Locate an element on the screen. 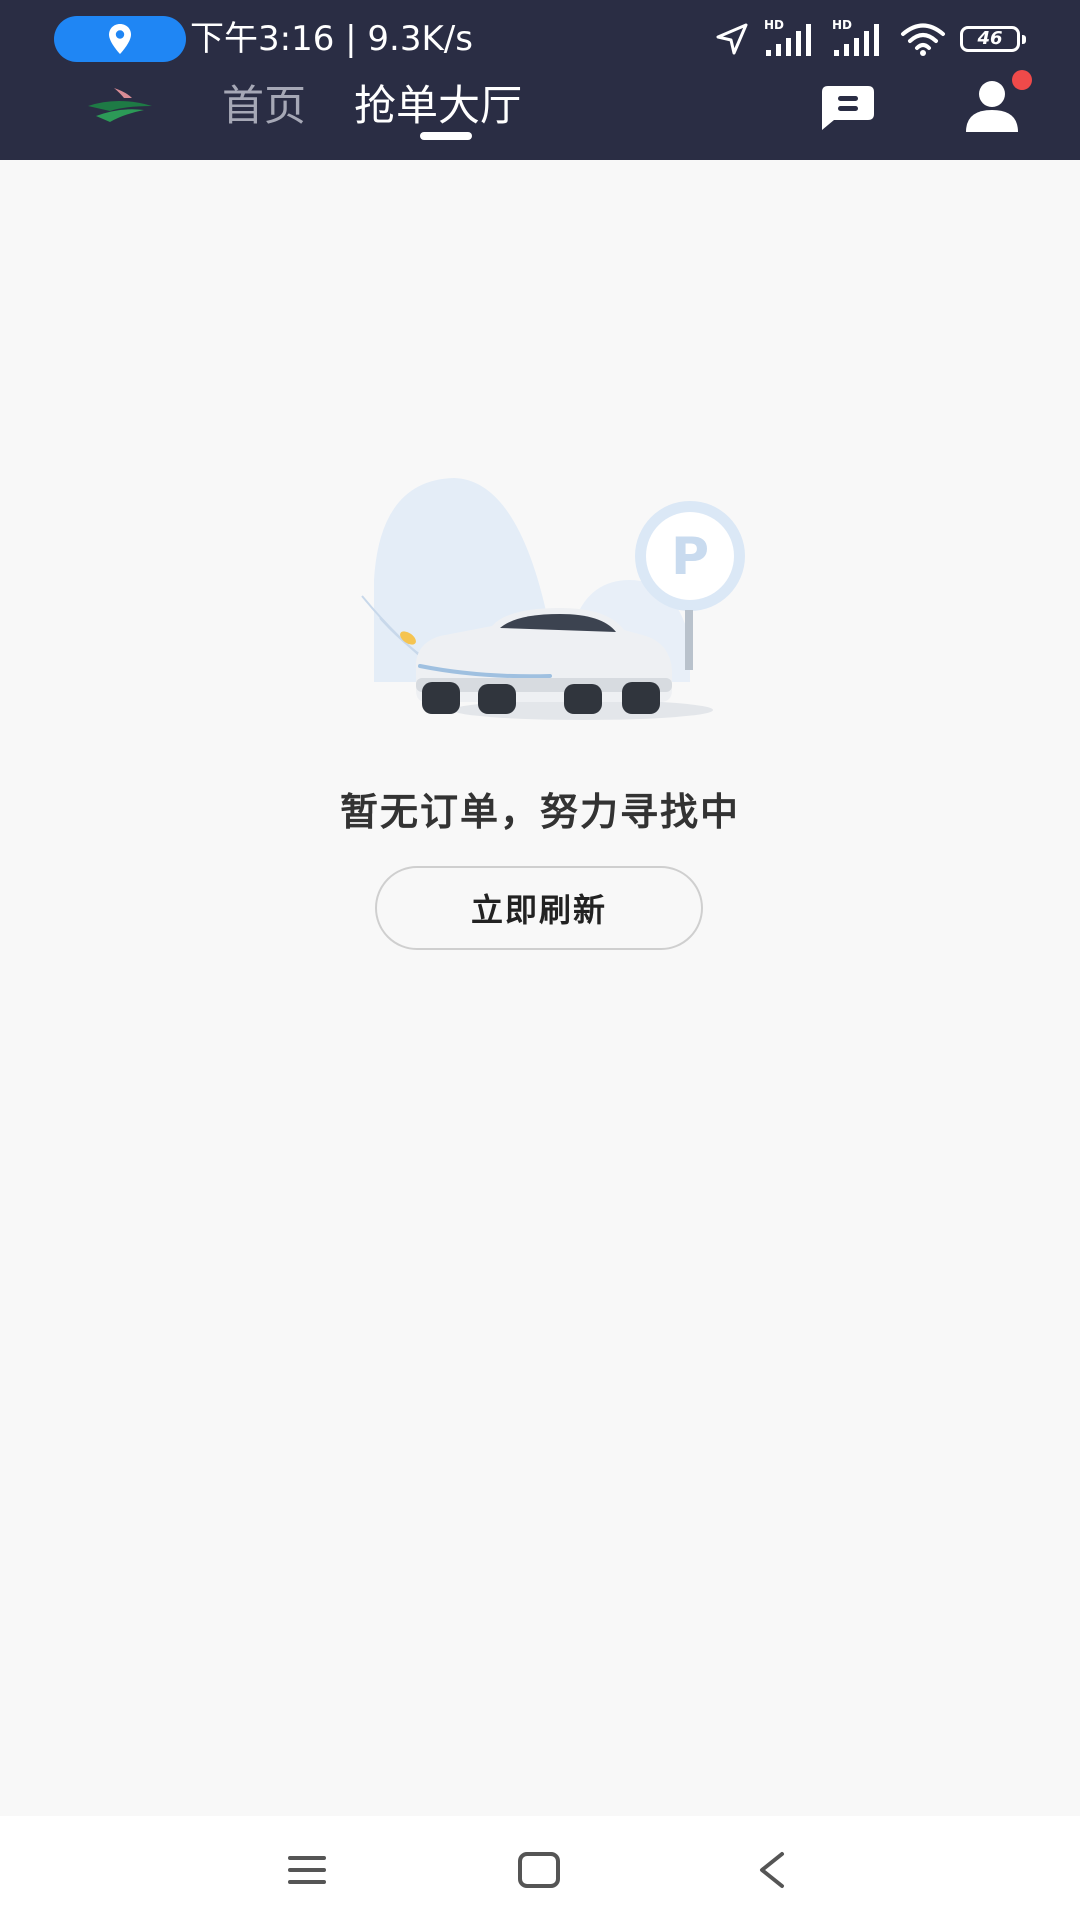 The height and width of the screenshot is (1920, 1080). battery-level: 46 is located at coordinates (990, 38).